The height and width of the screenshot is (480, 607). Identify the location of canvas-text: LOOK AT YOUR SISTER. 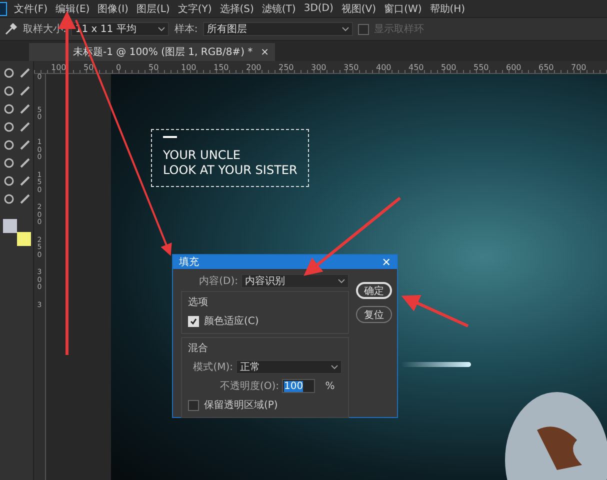
(230, 170).